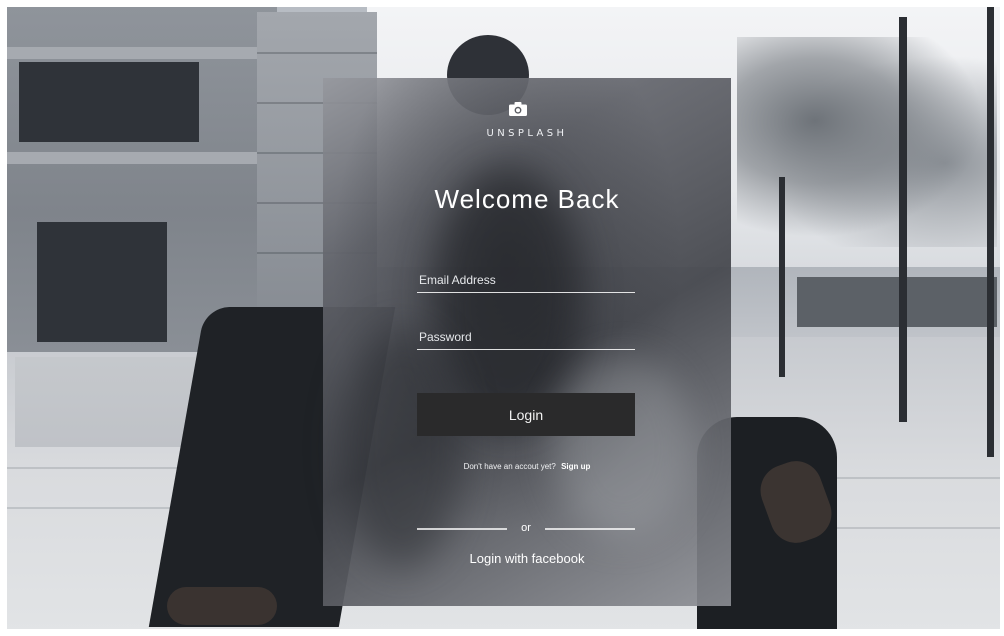 The width and height of the screenshot is (1004, 636). What do you see at coordinates (575, 466) in the screenshot?
I see `signup-link: Sign up` at bounding box center [575, 466].